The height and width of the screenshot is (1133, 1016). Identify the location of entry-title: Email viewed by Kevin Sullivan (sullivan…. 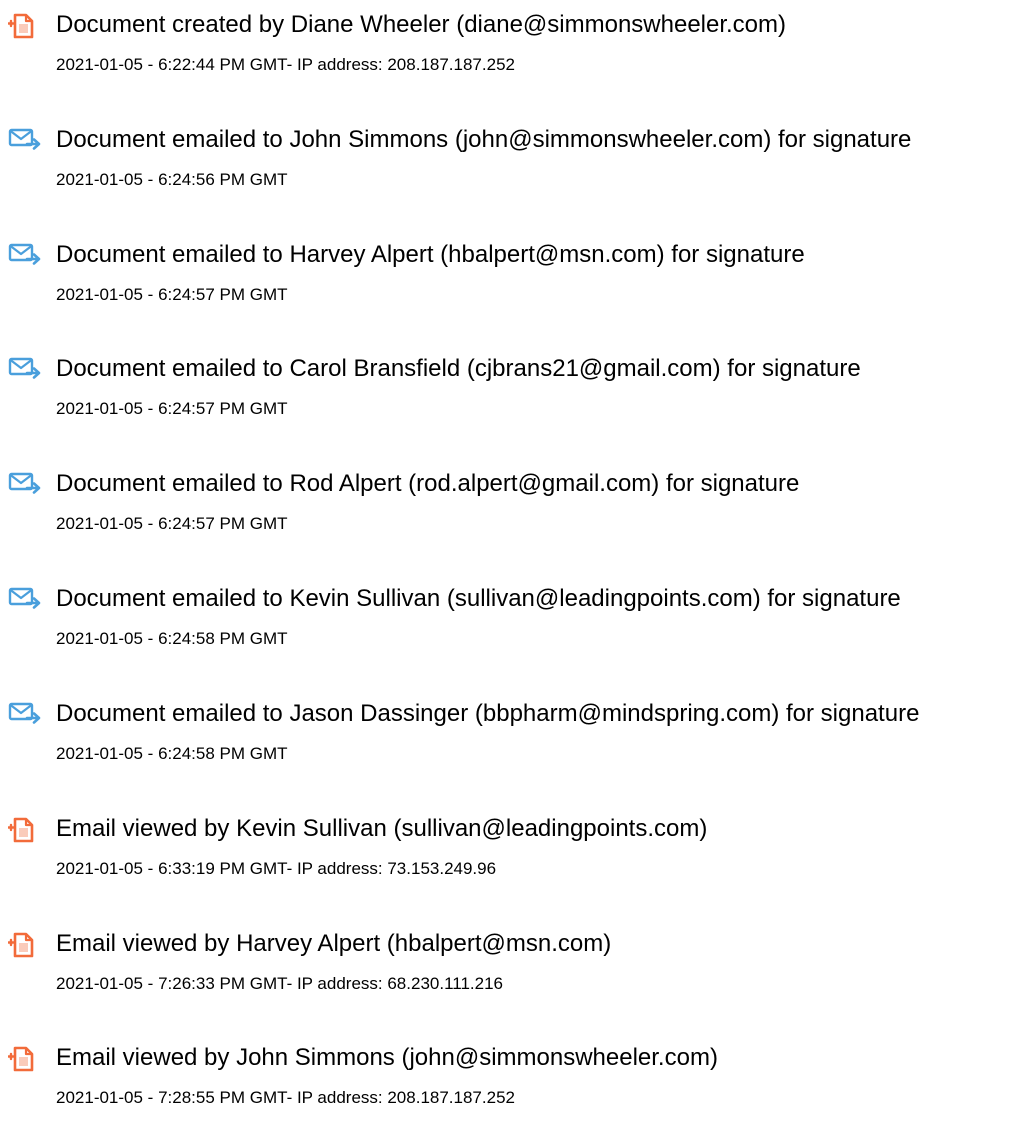
(382, 828).